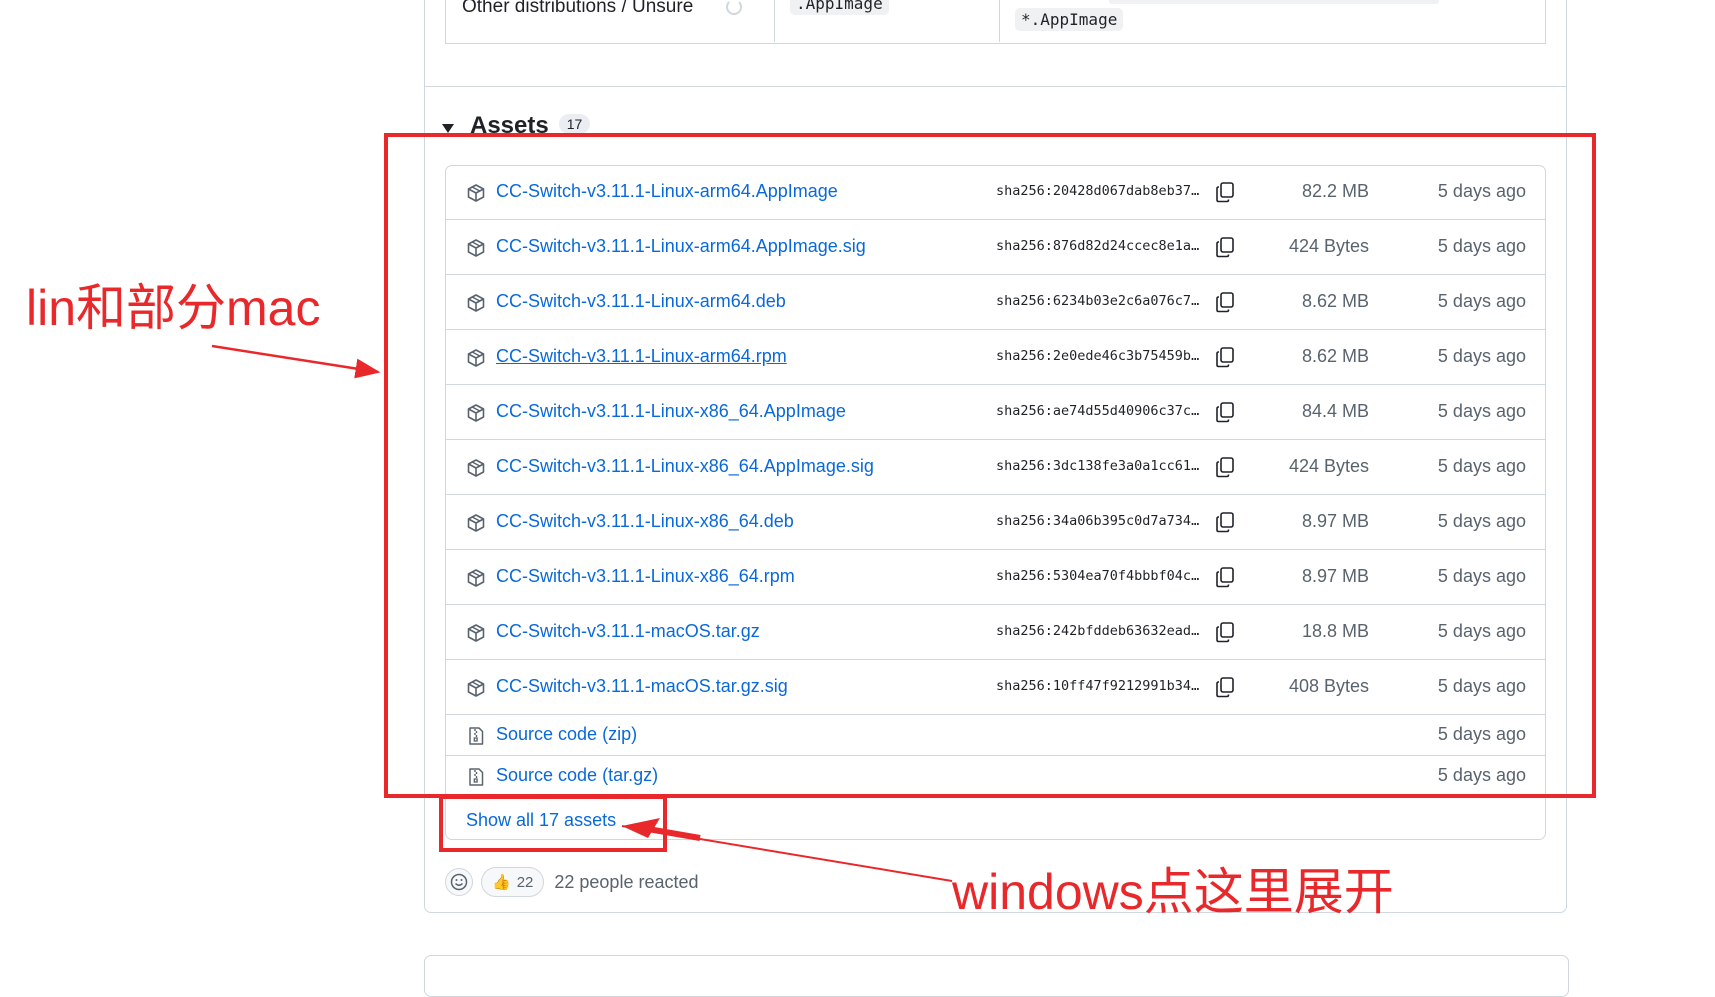  What do you see at coordinates (1328, 685) in the screenshot?
I see `asset-size: 408 Bytes` at bounding box center [1328, 685].